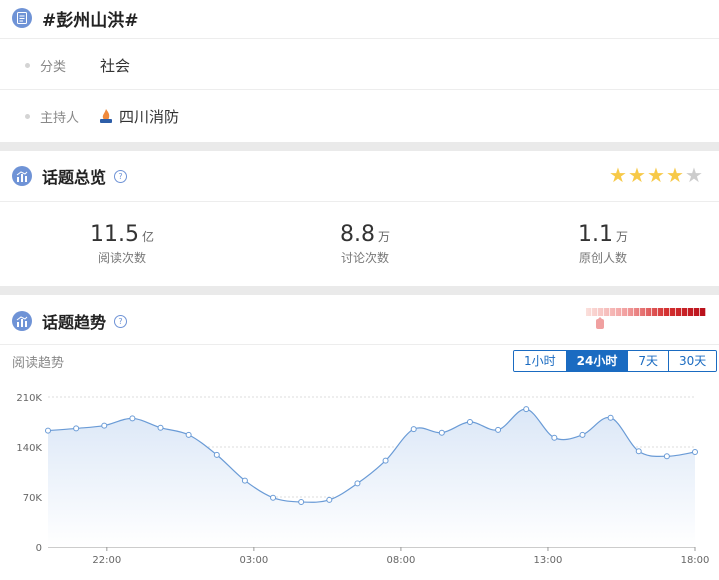 The height and width of the screenshot is (580, 719). Describe the element at coordinates (22, 18) in the screenshot. I see `document-icon` at that location.